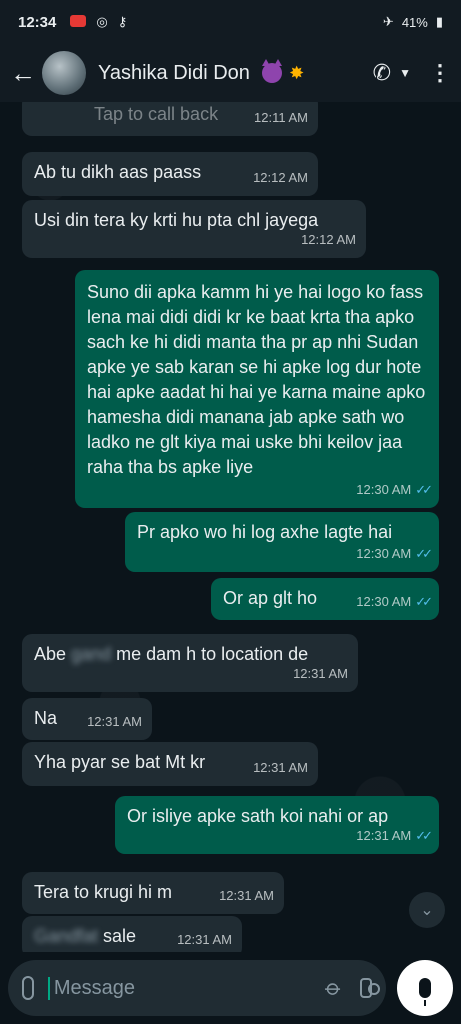  Describe the element at coordinates (171, 654) in the screenshot. I see `message-text: Abe gand me dam h to location de` at that location.